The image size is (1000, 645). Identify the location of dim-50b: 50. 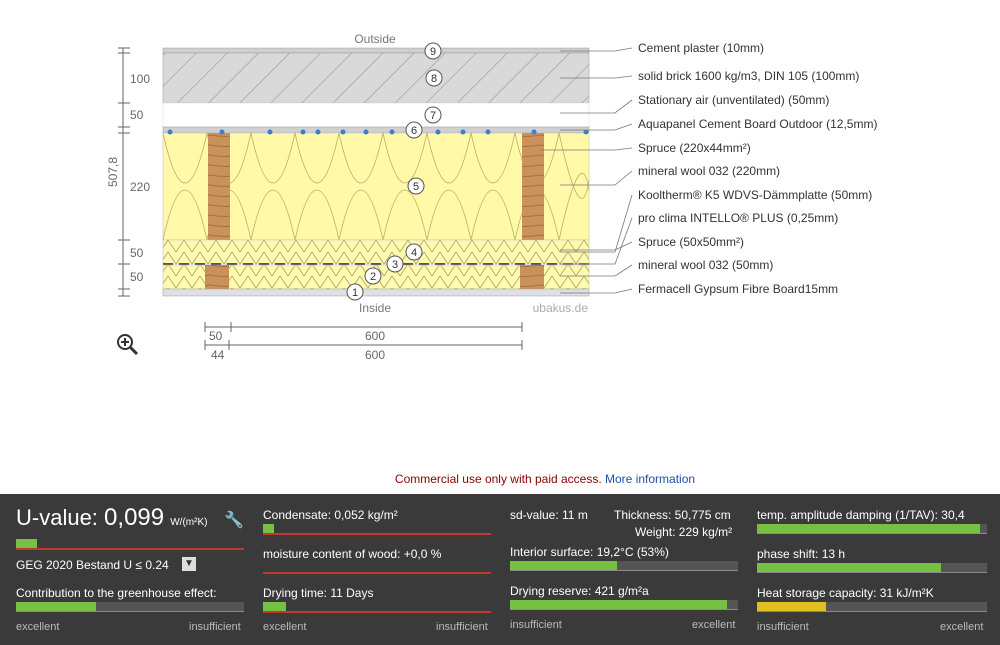
(137, 253).